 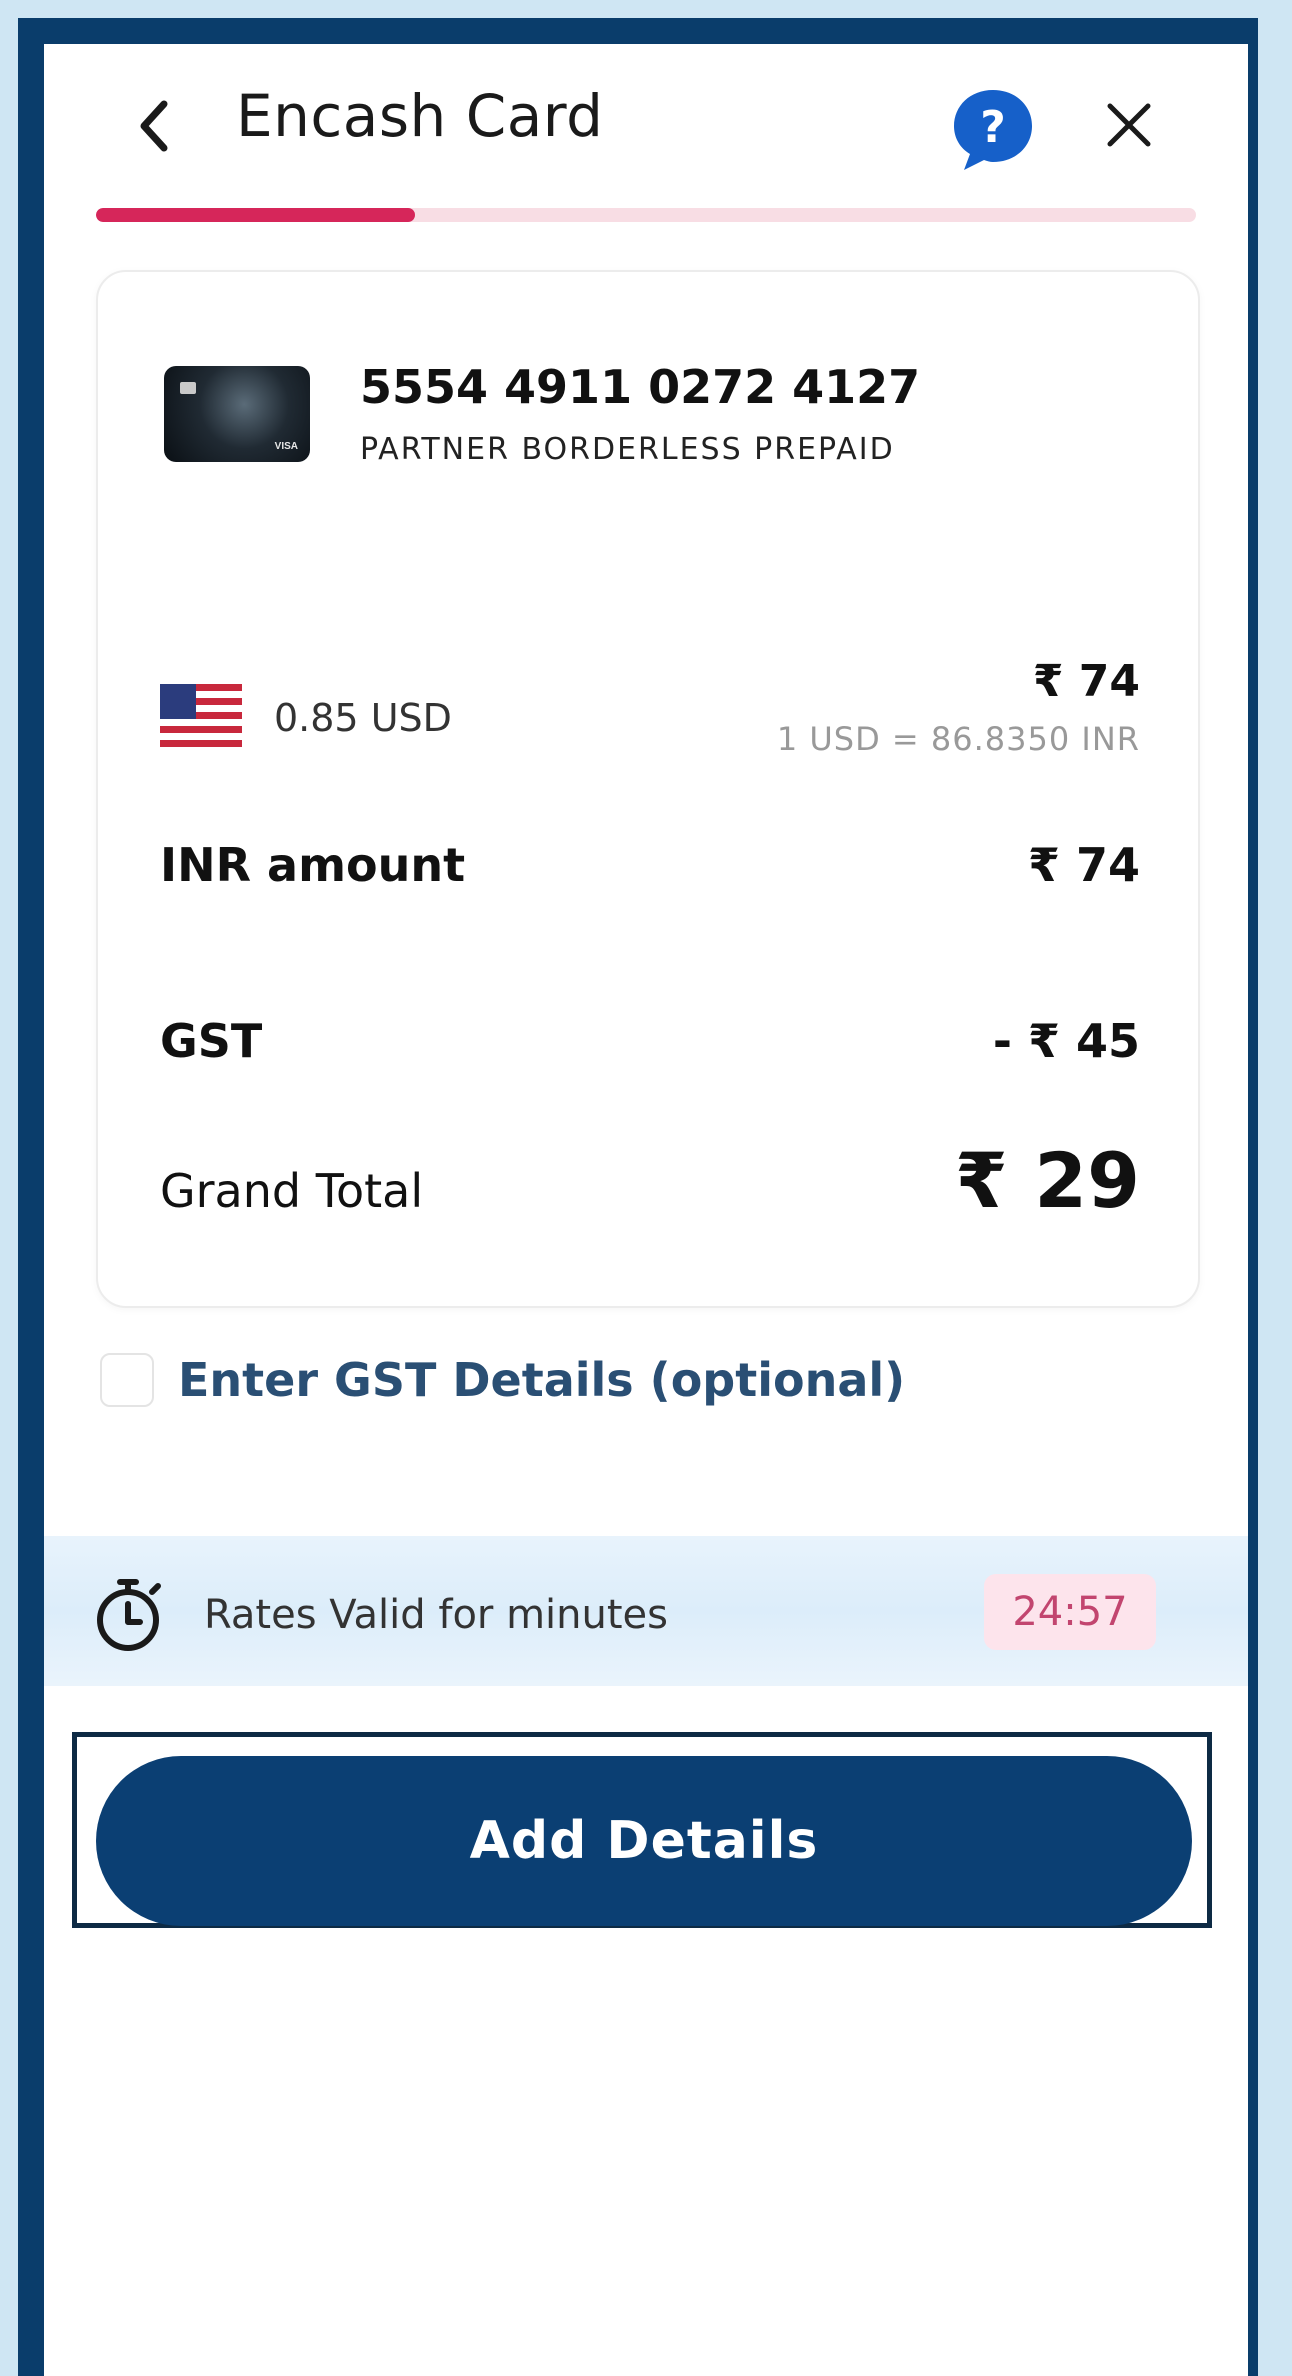 What do you see at coordinates (363, 718) in the screenshot?
I see `usd-amount: 0.85 USD` at bounding box center [363, 718].